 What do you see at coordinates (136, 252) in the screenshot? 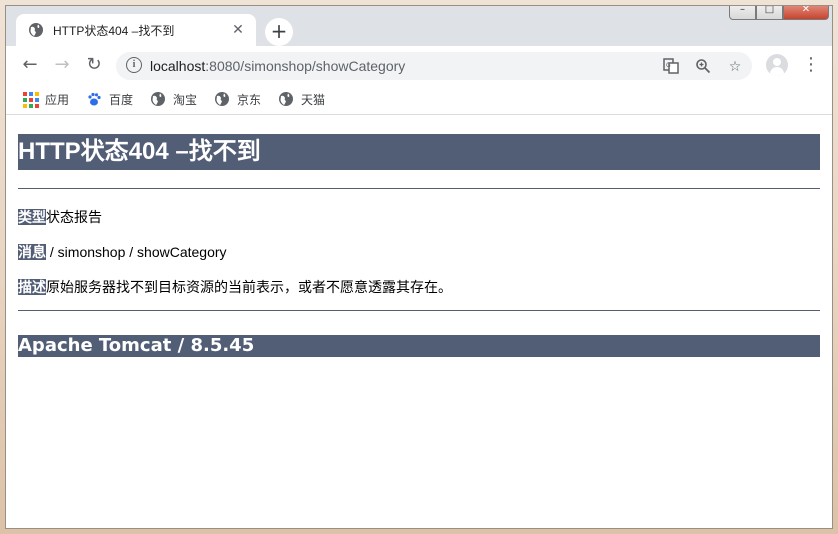
I see `message-value: / simonshop / showCategory` at bounding box center [136, 252].